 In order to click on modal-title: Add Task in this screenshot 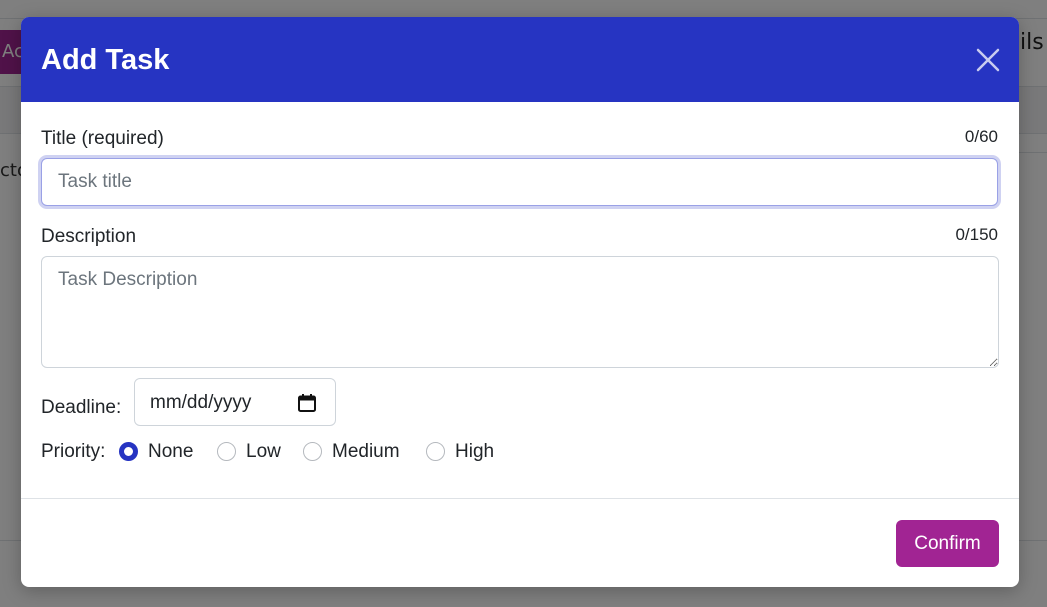, I will do `click(105, 60)`.